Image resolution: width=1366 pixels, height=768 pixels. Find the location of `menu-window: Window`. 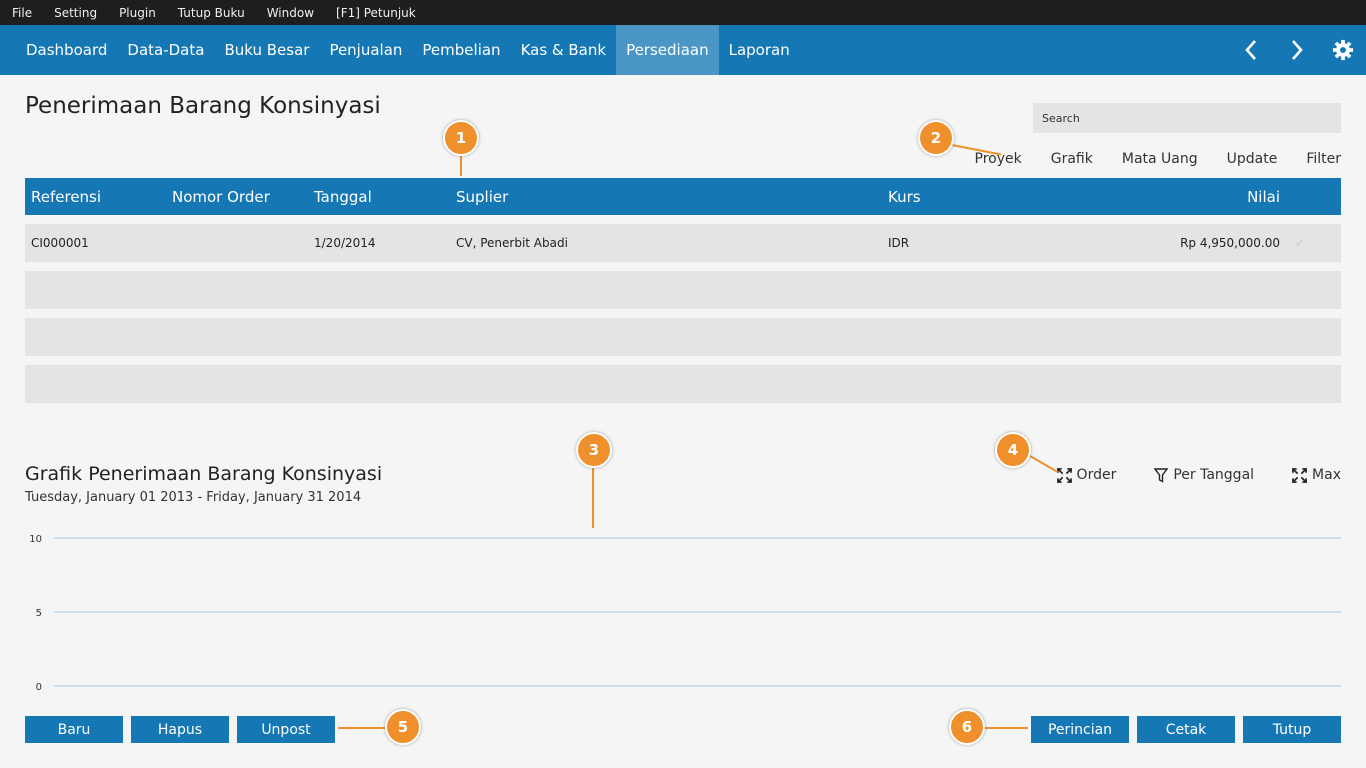

menu-window: Window is located at coordinates (290, 13).